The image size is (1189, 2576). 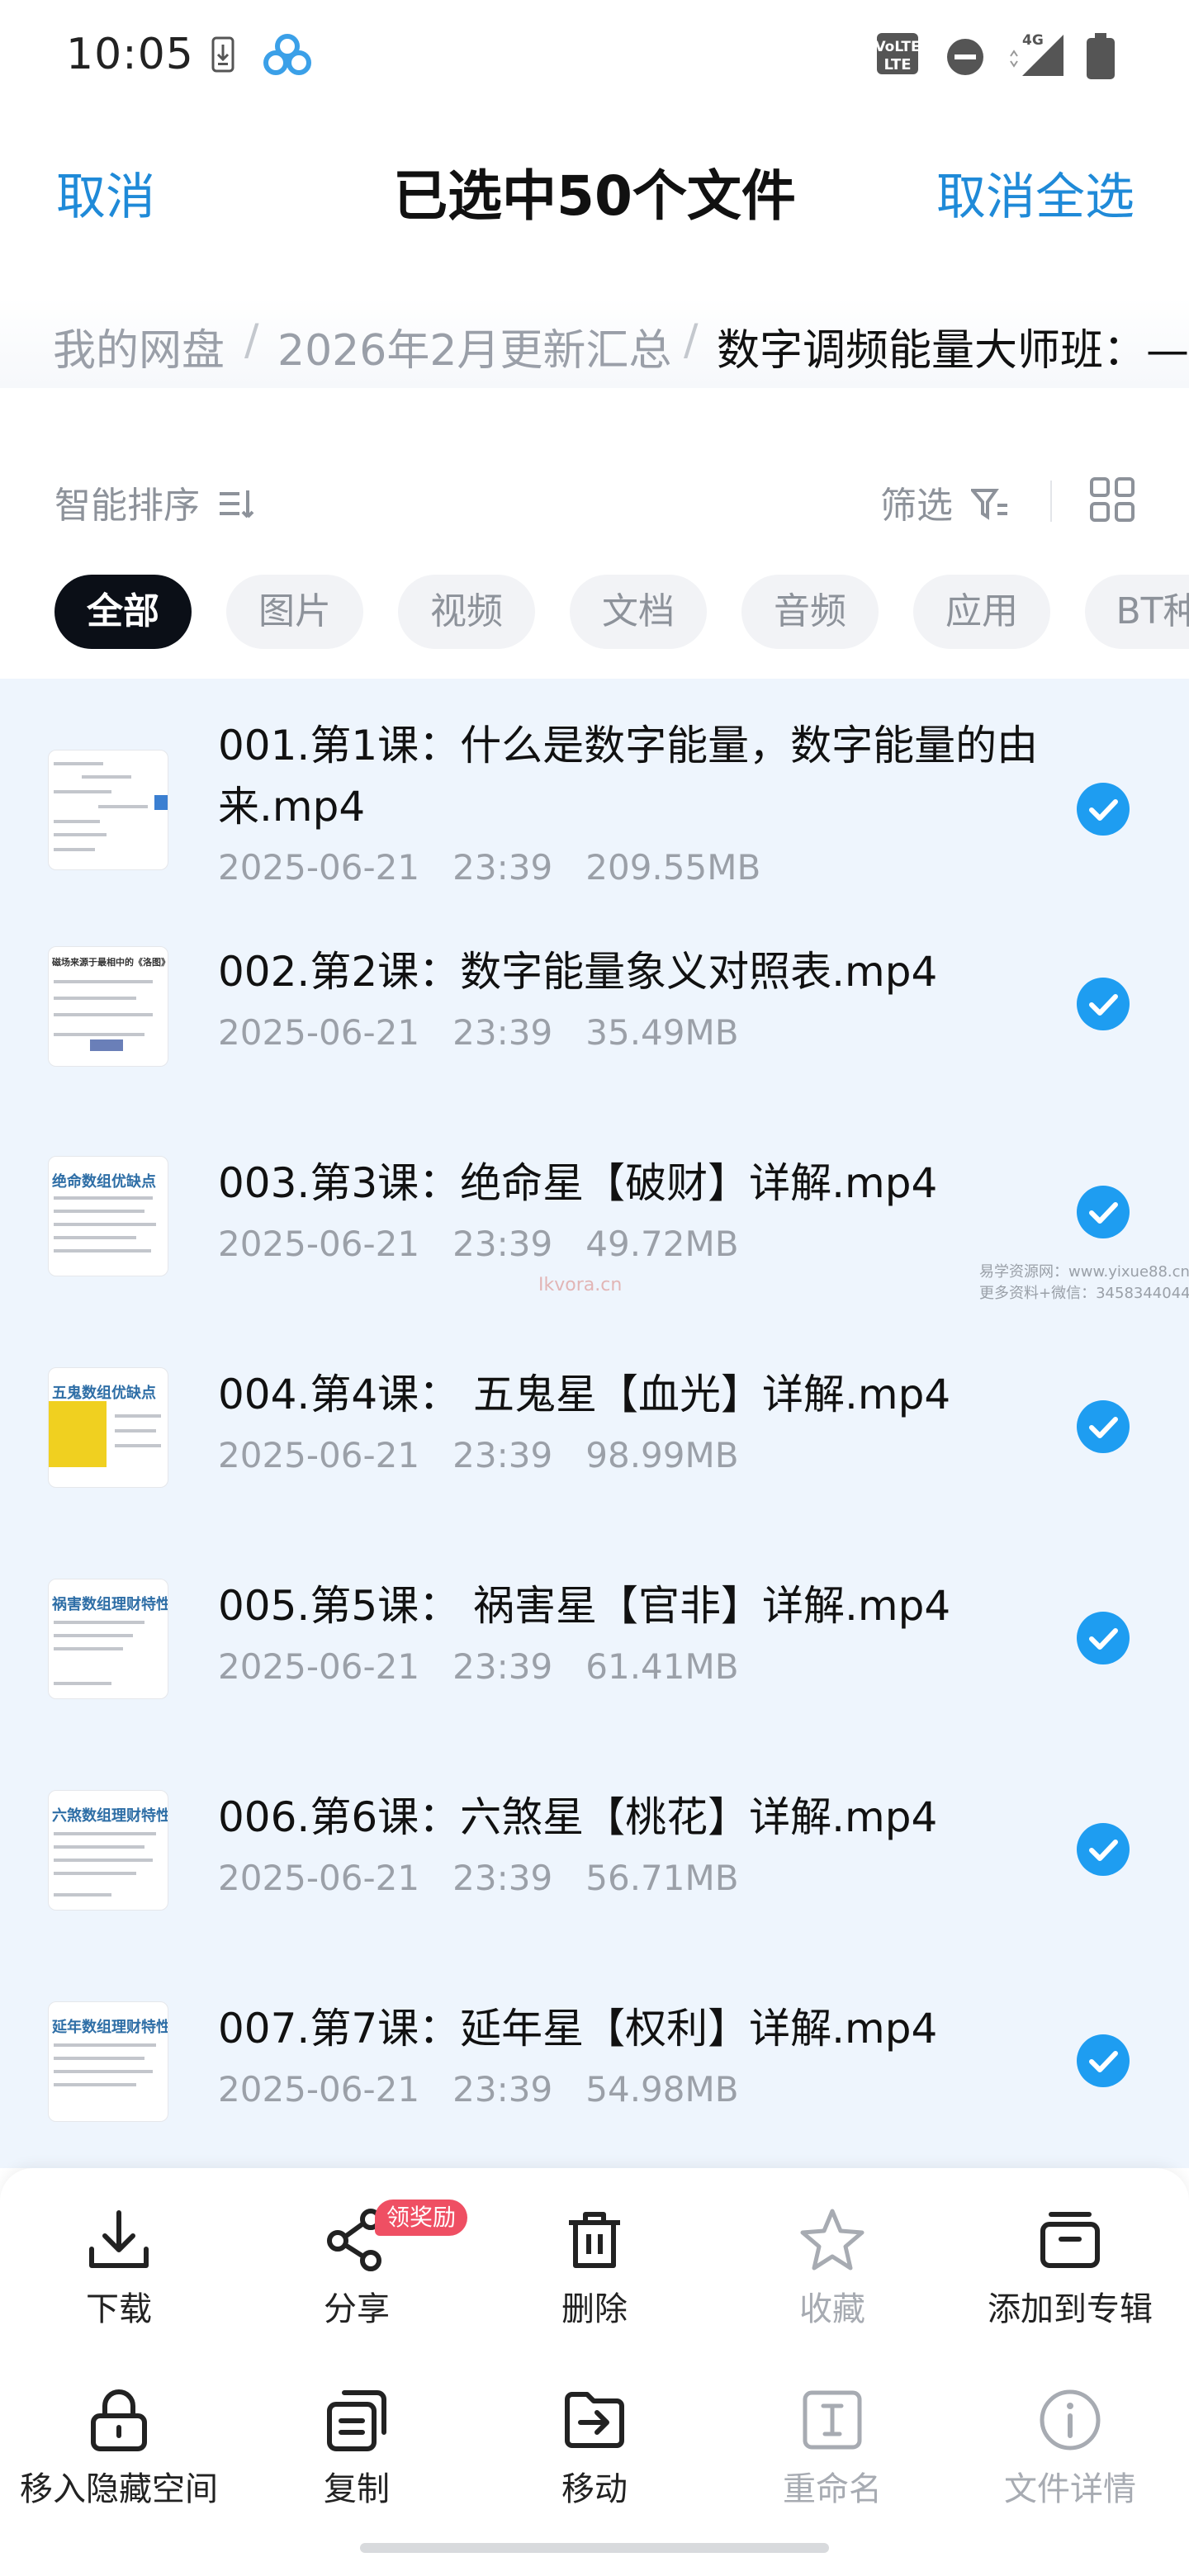 I want to click on filter-label: 筛选, so click(x=916, y=506).